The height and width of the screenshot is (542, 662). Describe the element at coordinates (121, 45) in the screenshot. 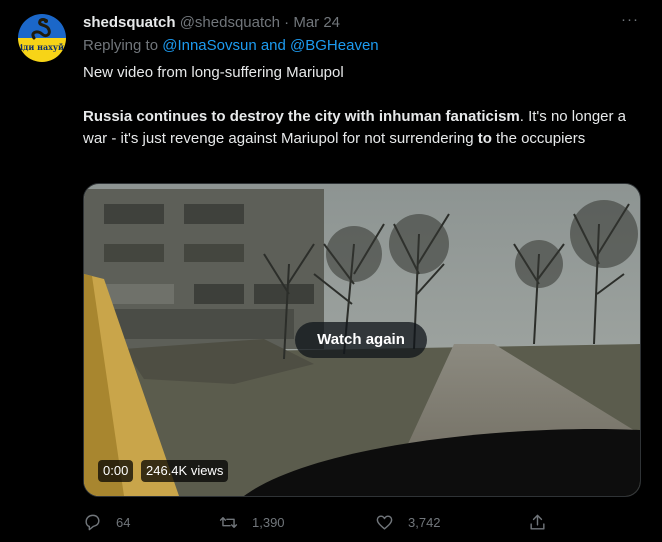

I see `replying-prefix: Replying to` at that location.